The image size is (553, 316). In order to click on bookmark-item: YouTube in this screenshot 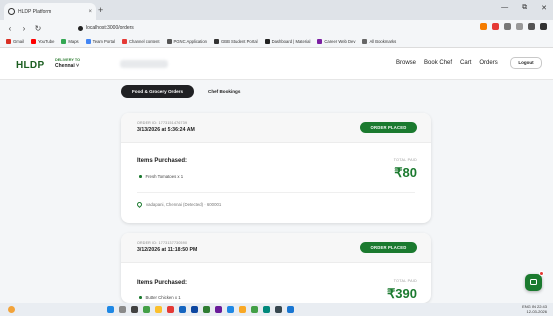, I will do `click(42, 41)`.